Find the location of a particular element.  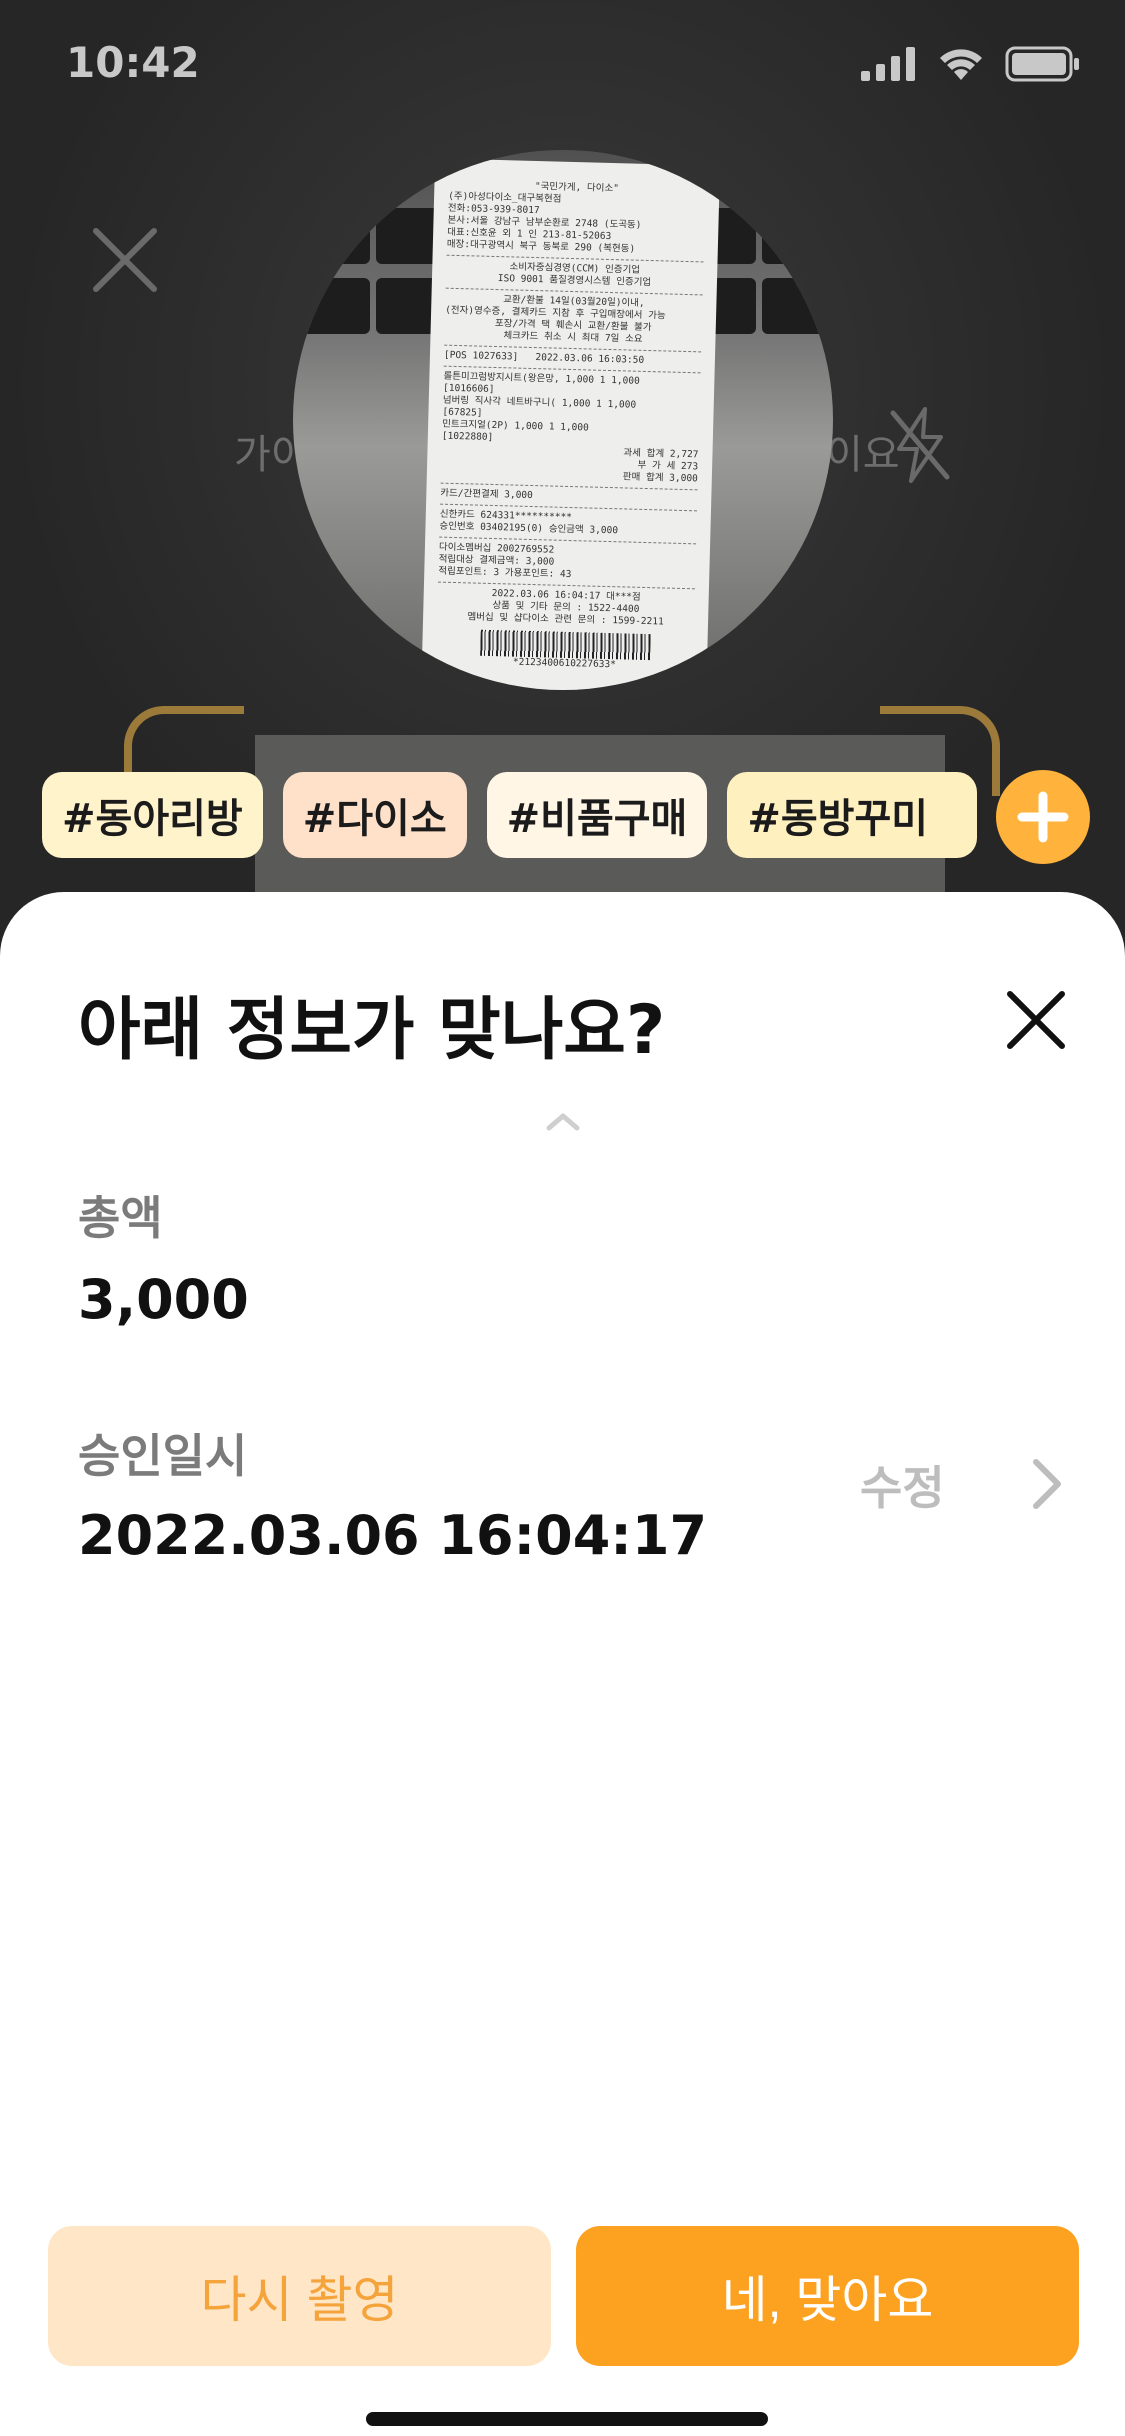

chevron-right-icon is located at coordinates (1047, 1484).